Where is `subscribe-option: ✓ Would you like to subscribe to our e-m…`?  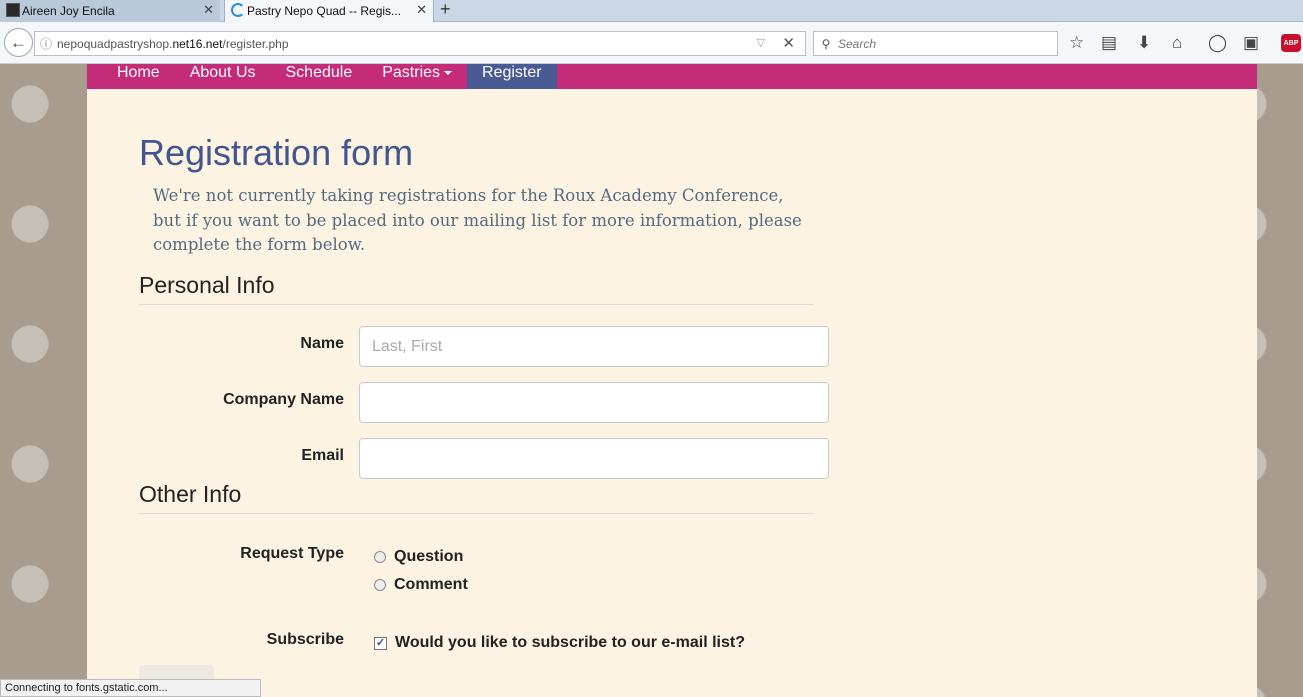 subscribe-option: ✓ Would you like to subscribe to our e-m… is located at coordinates (559, 643).